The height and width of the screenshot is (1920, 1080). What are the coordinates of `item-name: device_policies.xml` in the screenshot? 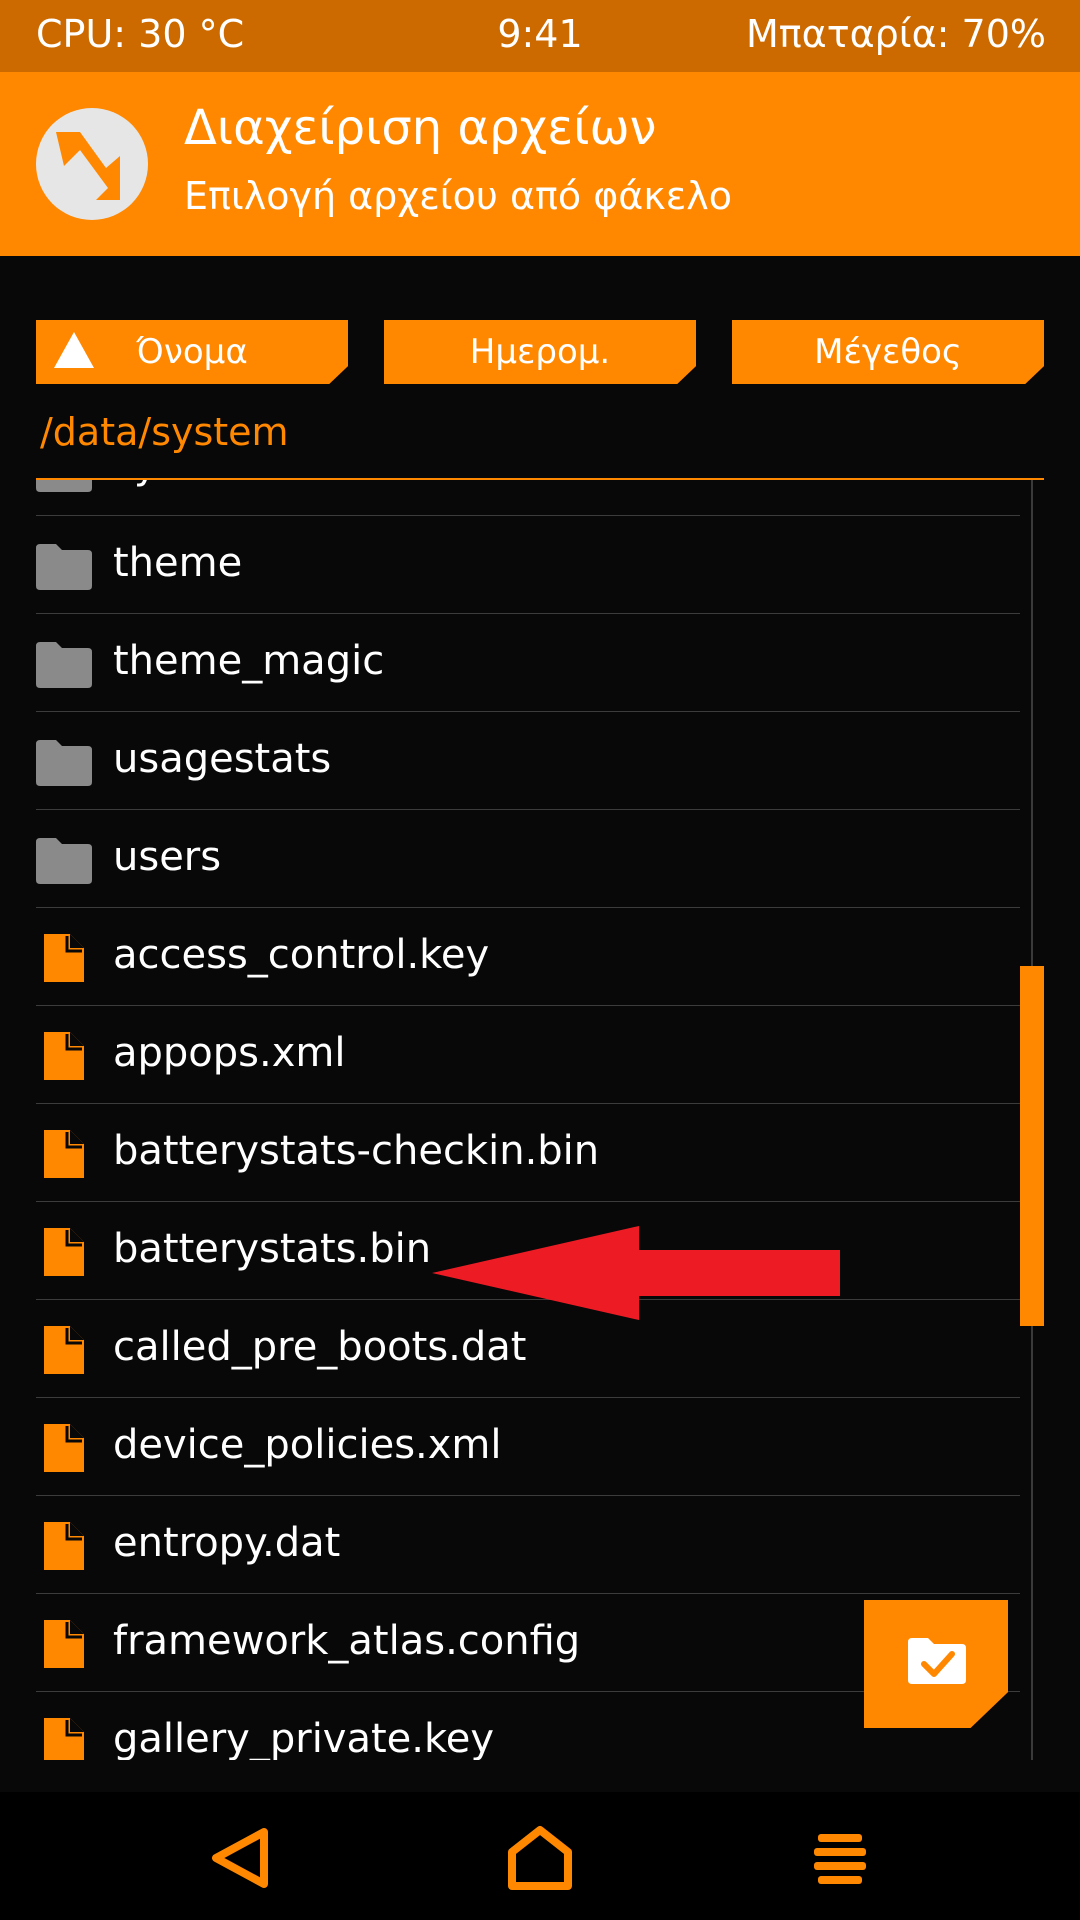 It's located at (307, 1445).